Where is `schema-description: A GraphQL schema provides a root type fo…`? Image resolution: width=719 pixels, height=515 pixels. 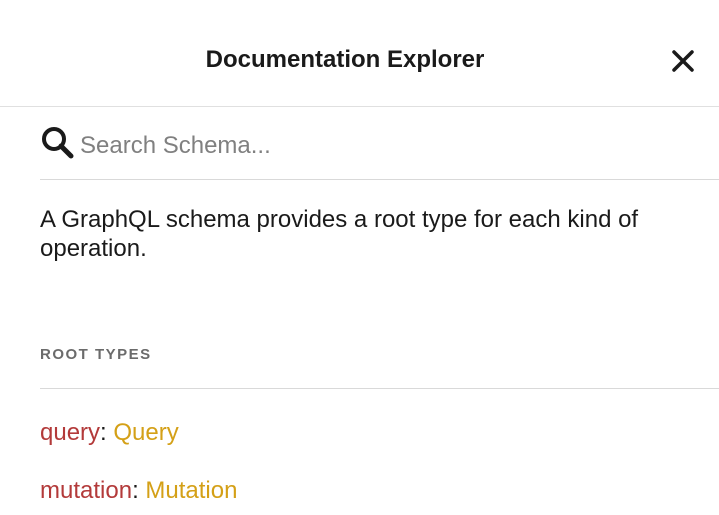
schema-description: A GraphQL schema provides a root type fo… is located at coordinates (339, 234).